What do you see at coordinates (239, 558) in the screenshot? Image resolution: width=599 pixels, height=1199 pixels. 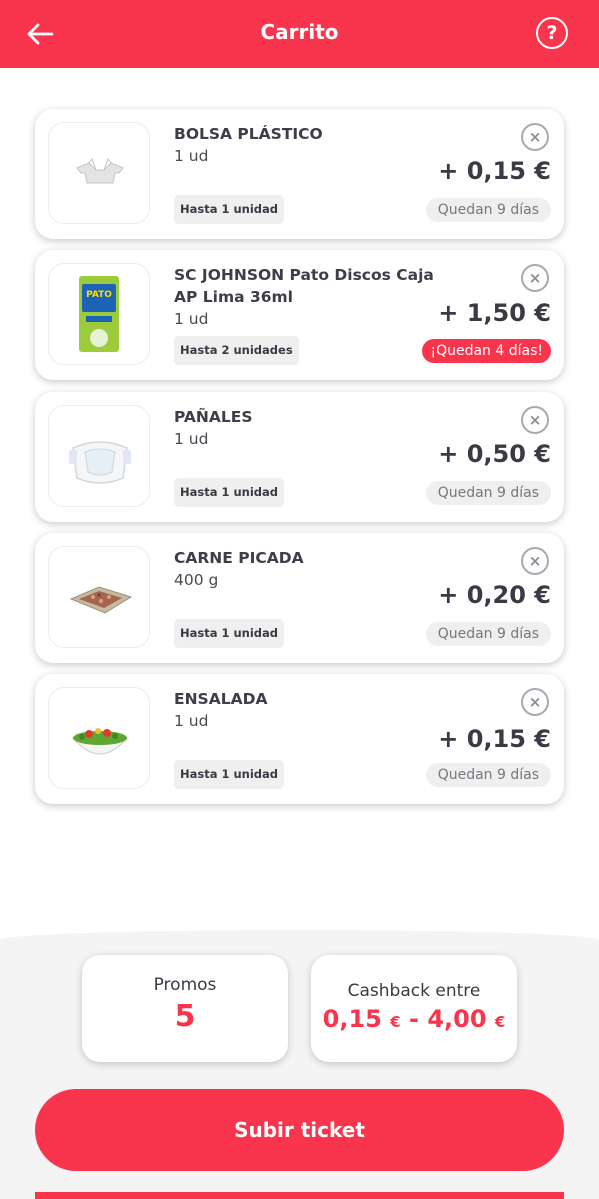 I see `product-name: CARNE PICADA` at bounding box center [239, 558].